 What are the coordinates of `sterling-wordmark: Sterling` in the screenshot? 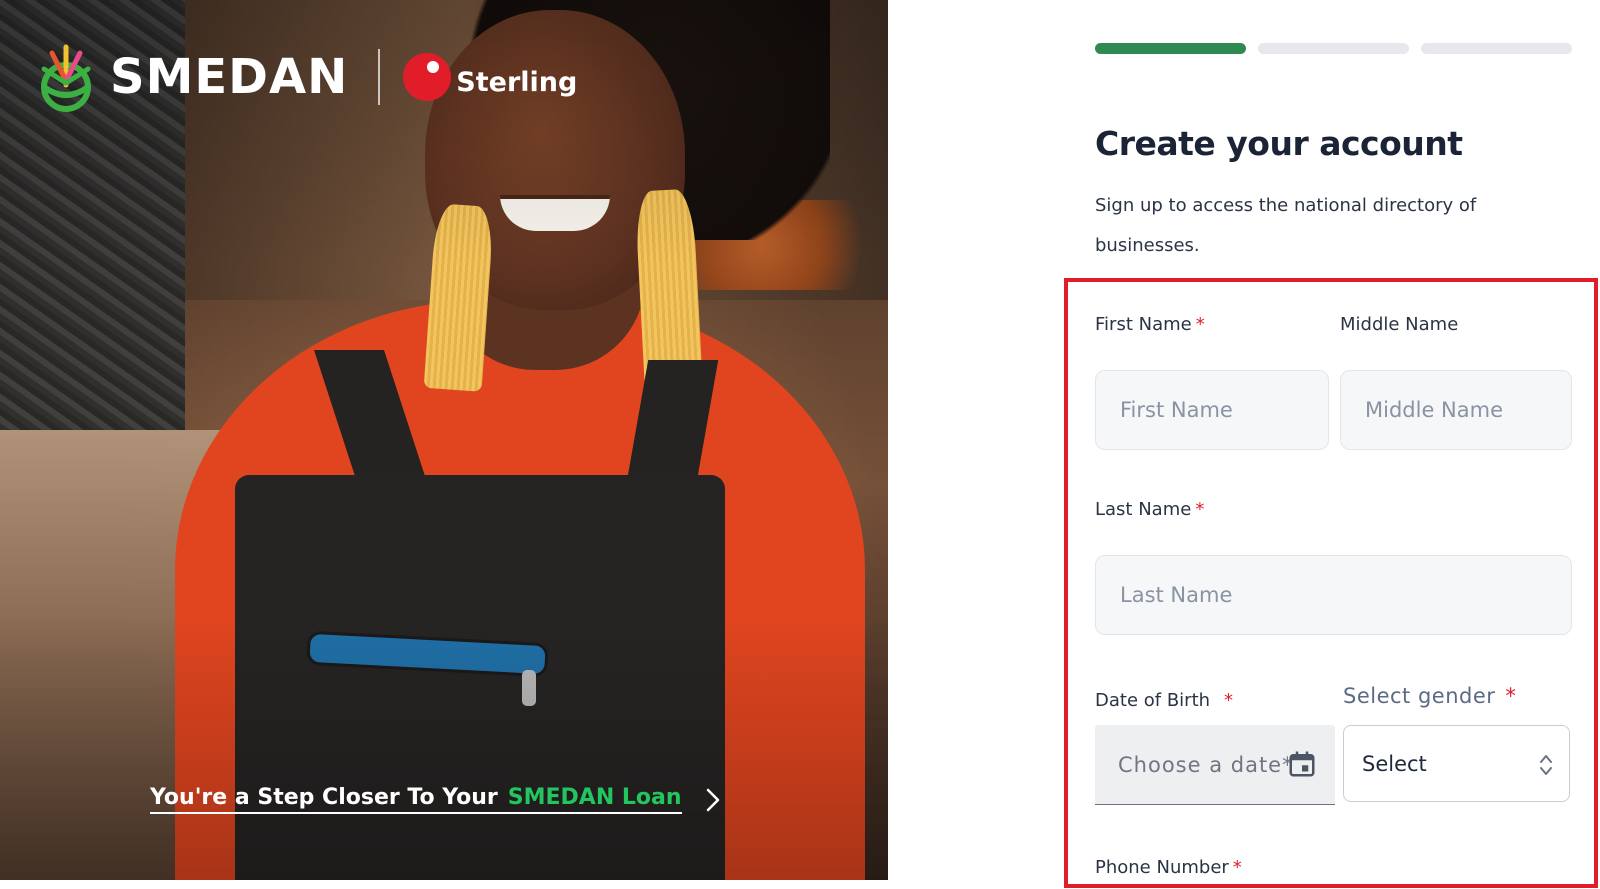 It's located at (517, 82).